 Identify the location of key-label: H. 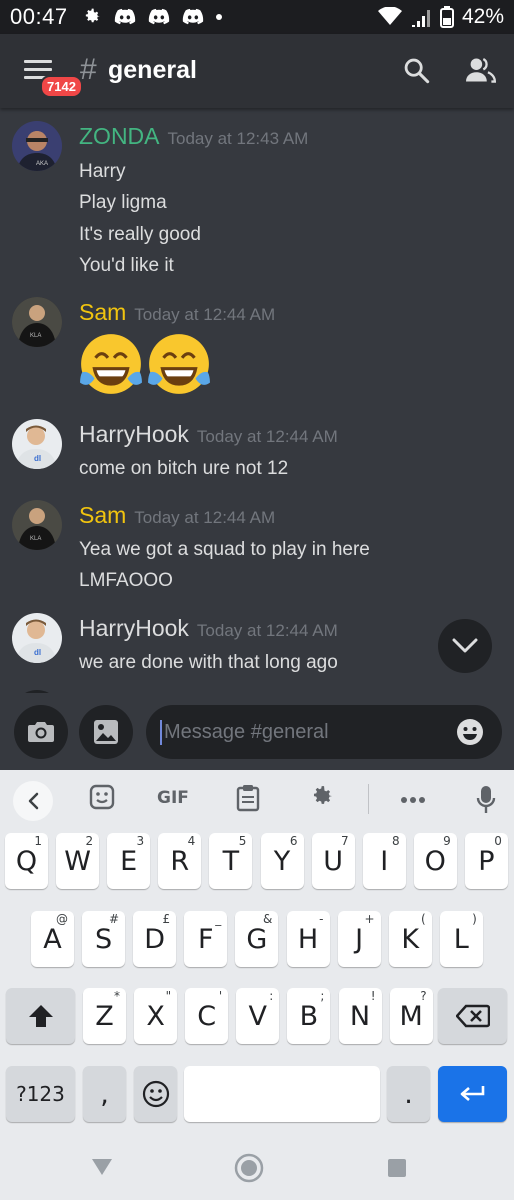
(308, 939).